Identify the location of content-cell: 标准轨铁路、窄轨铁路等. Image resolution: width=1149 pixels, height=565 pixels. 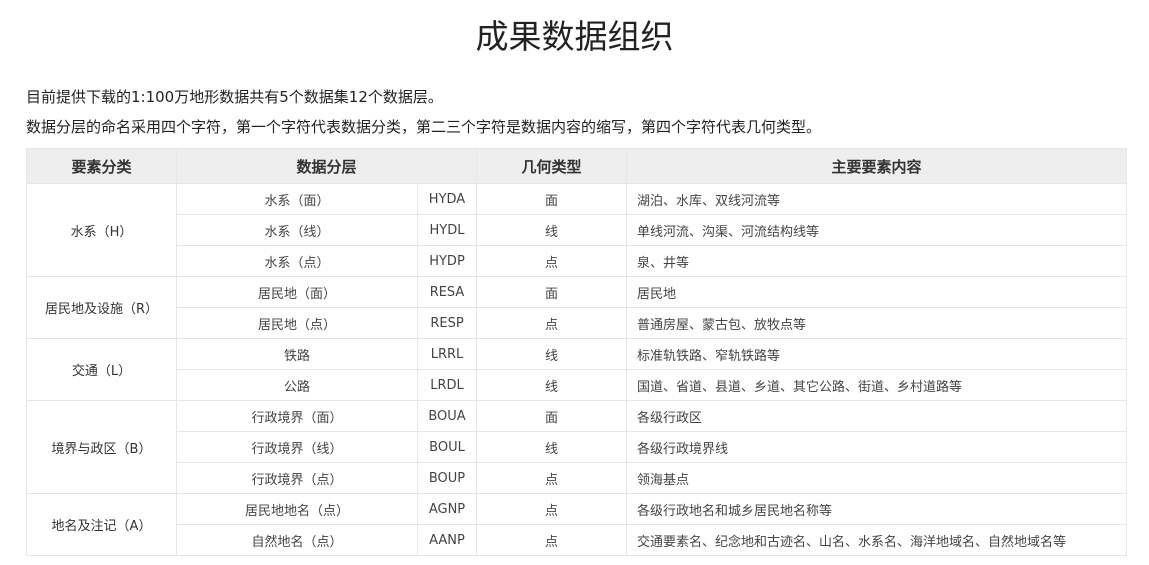
(877, 354).